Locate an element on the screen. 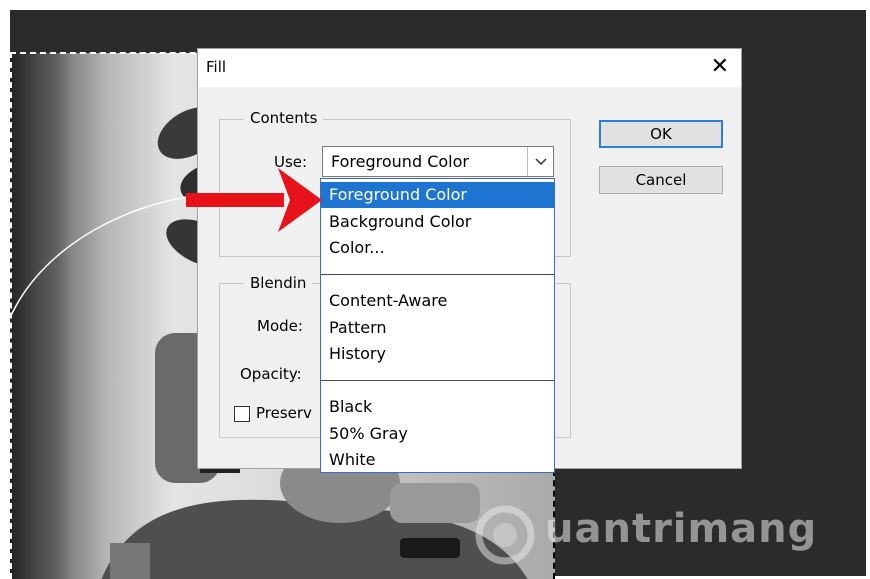 The image size is (870, 579). mode-label: Mode: is located at coordinates (280, 326).